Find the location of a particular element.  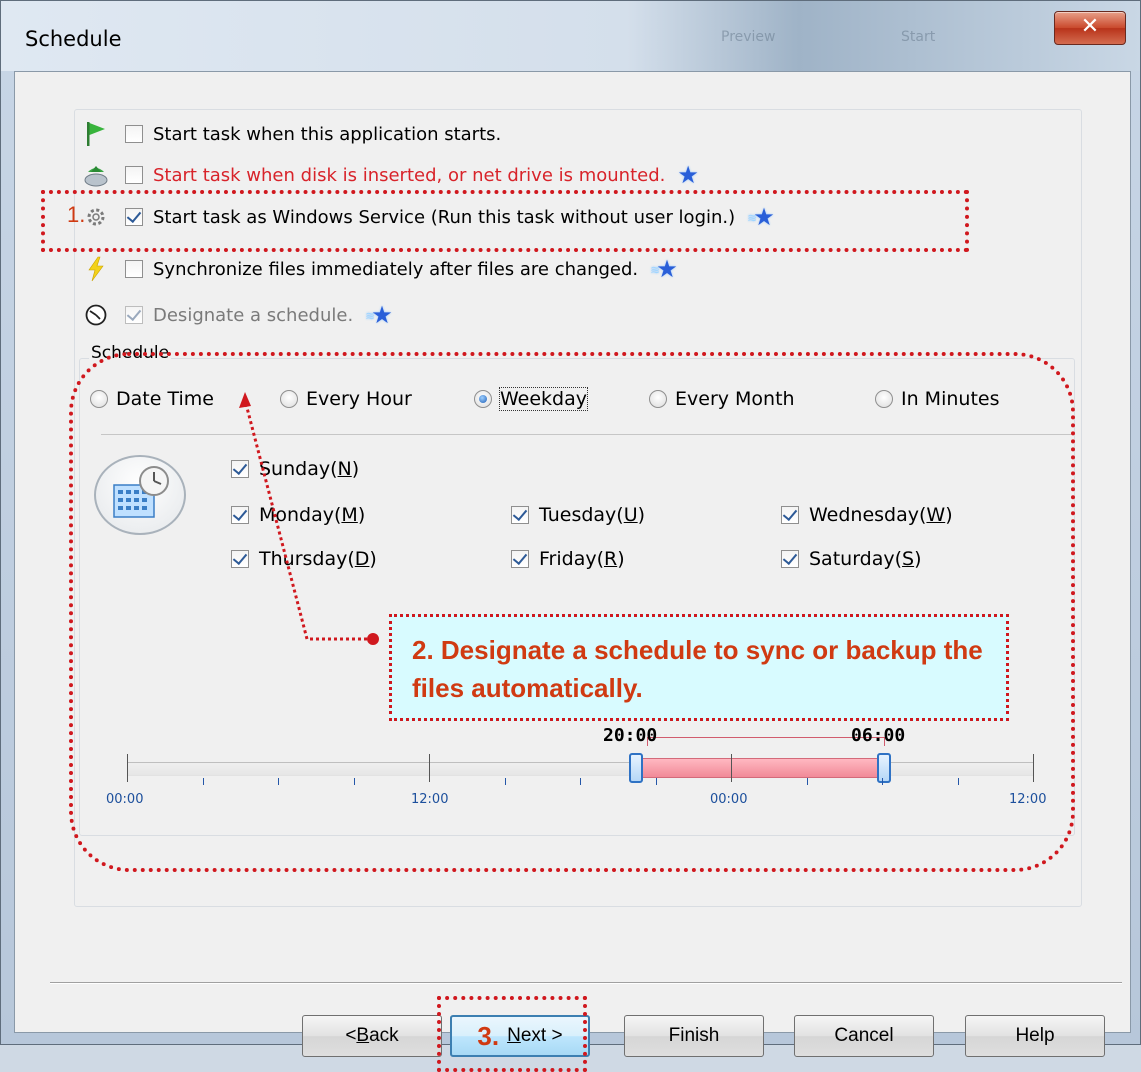

back-button: < Back is located at coordinates (372, 1036).